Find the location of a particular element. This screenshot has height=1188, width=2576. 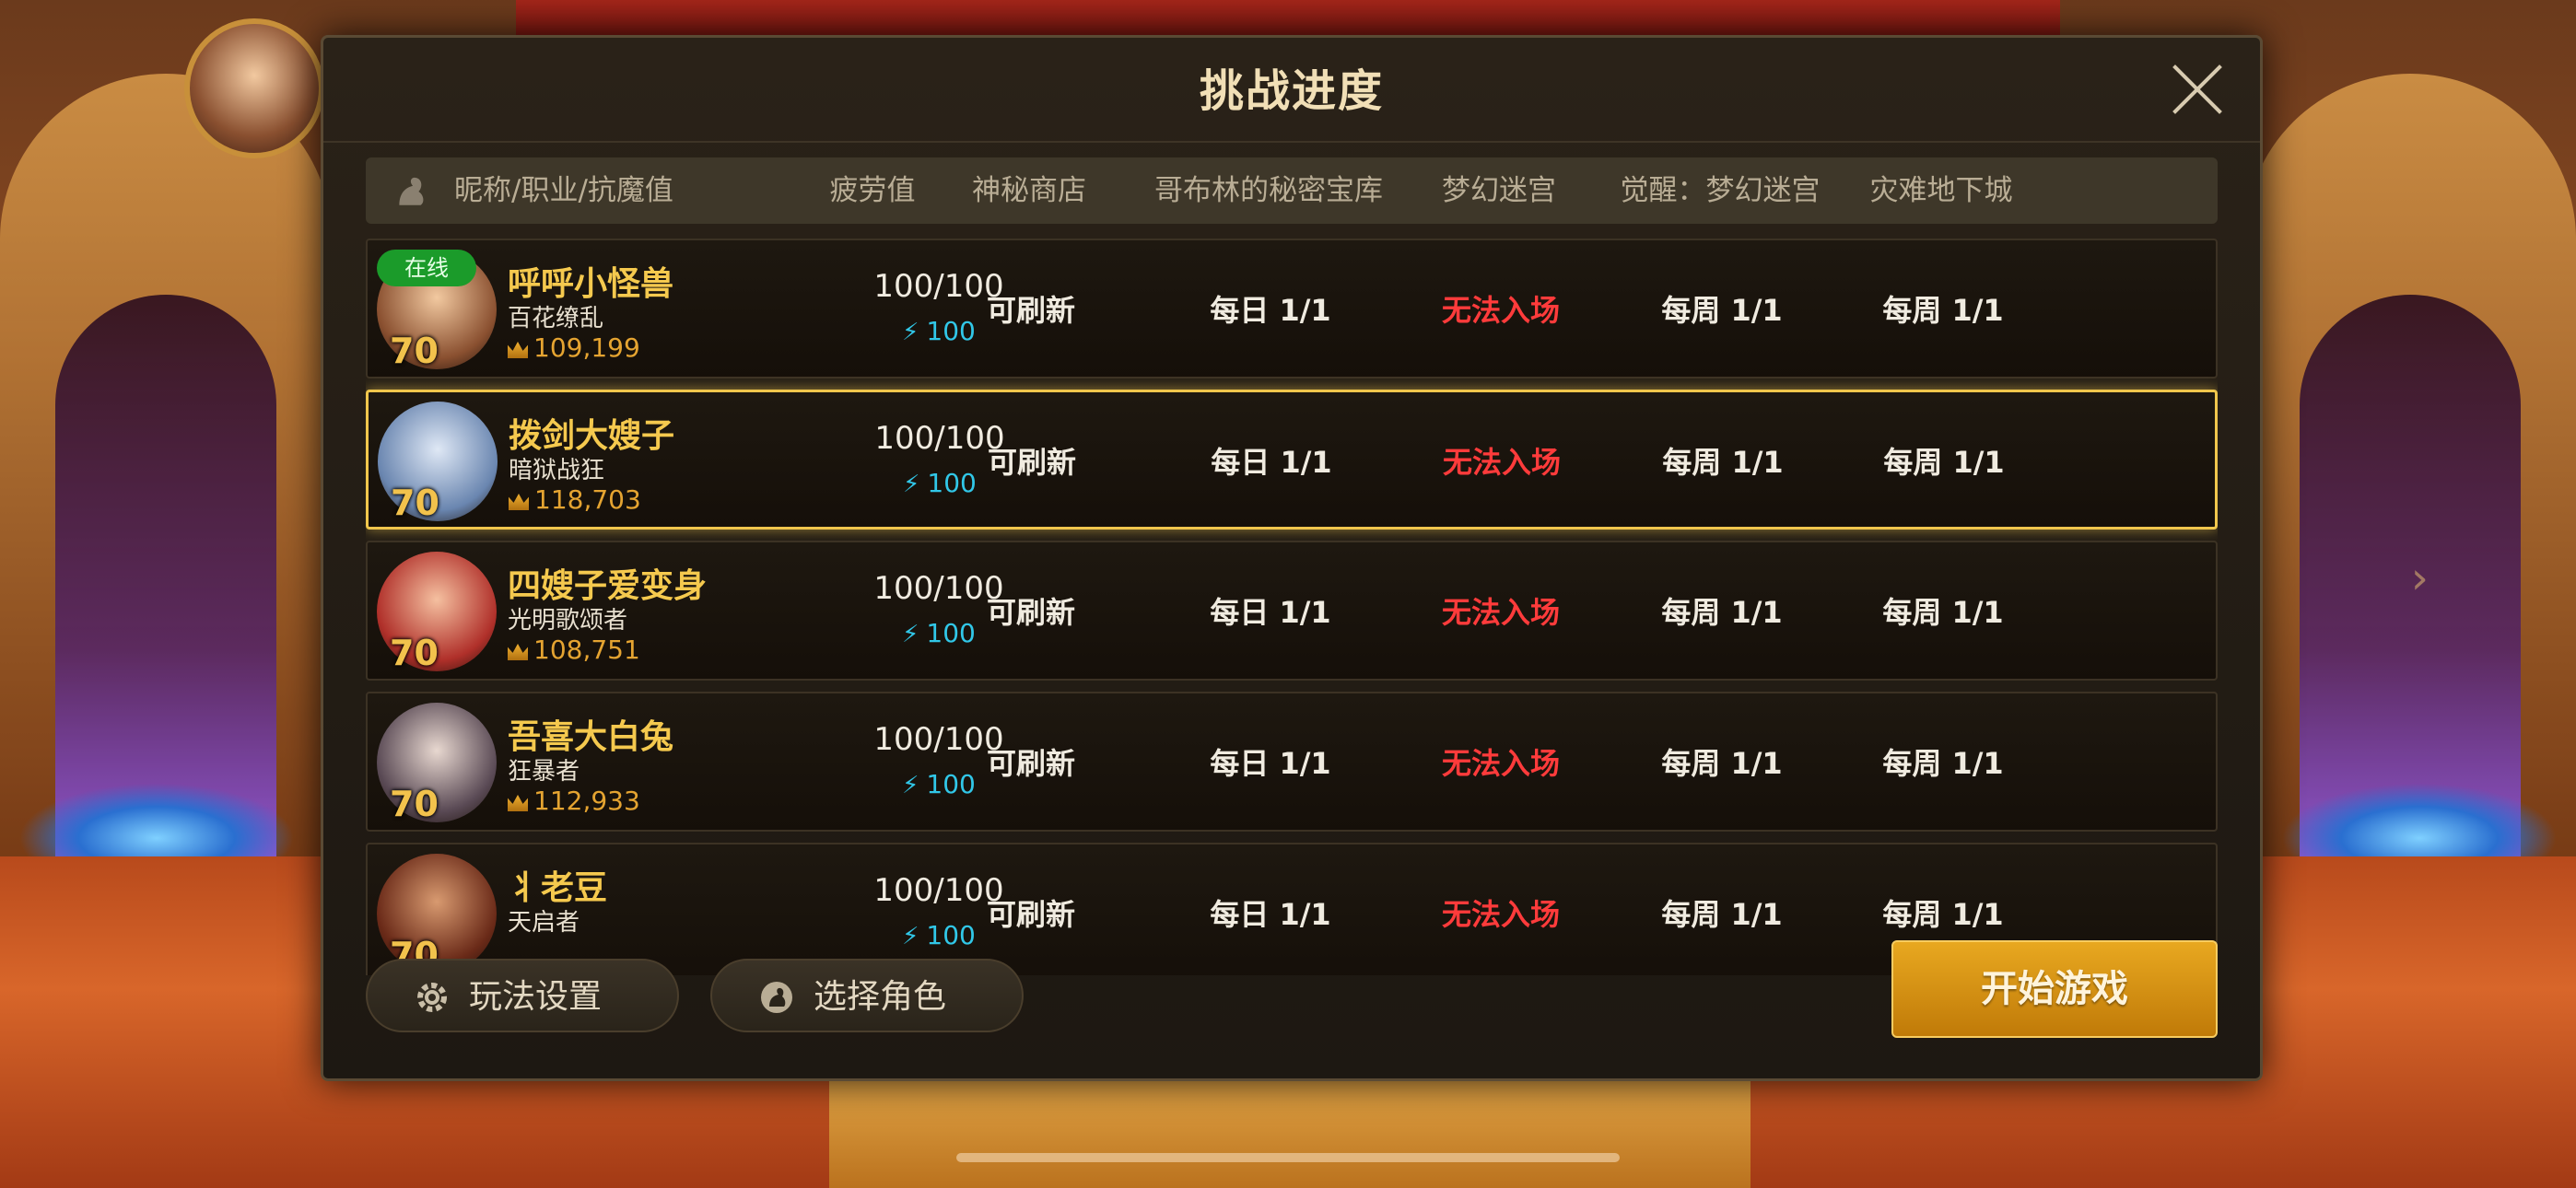

anti-magic-value: 112,933 is located at coordinates (574, 801).